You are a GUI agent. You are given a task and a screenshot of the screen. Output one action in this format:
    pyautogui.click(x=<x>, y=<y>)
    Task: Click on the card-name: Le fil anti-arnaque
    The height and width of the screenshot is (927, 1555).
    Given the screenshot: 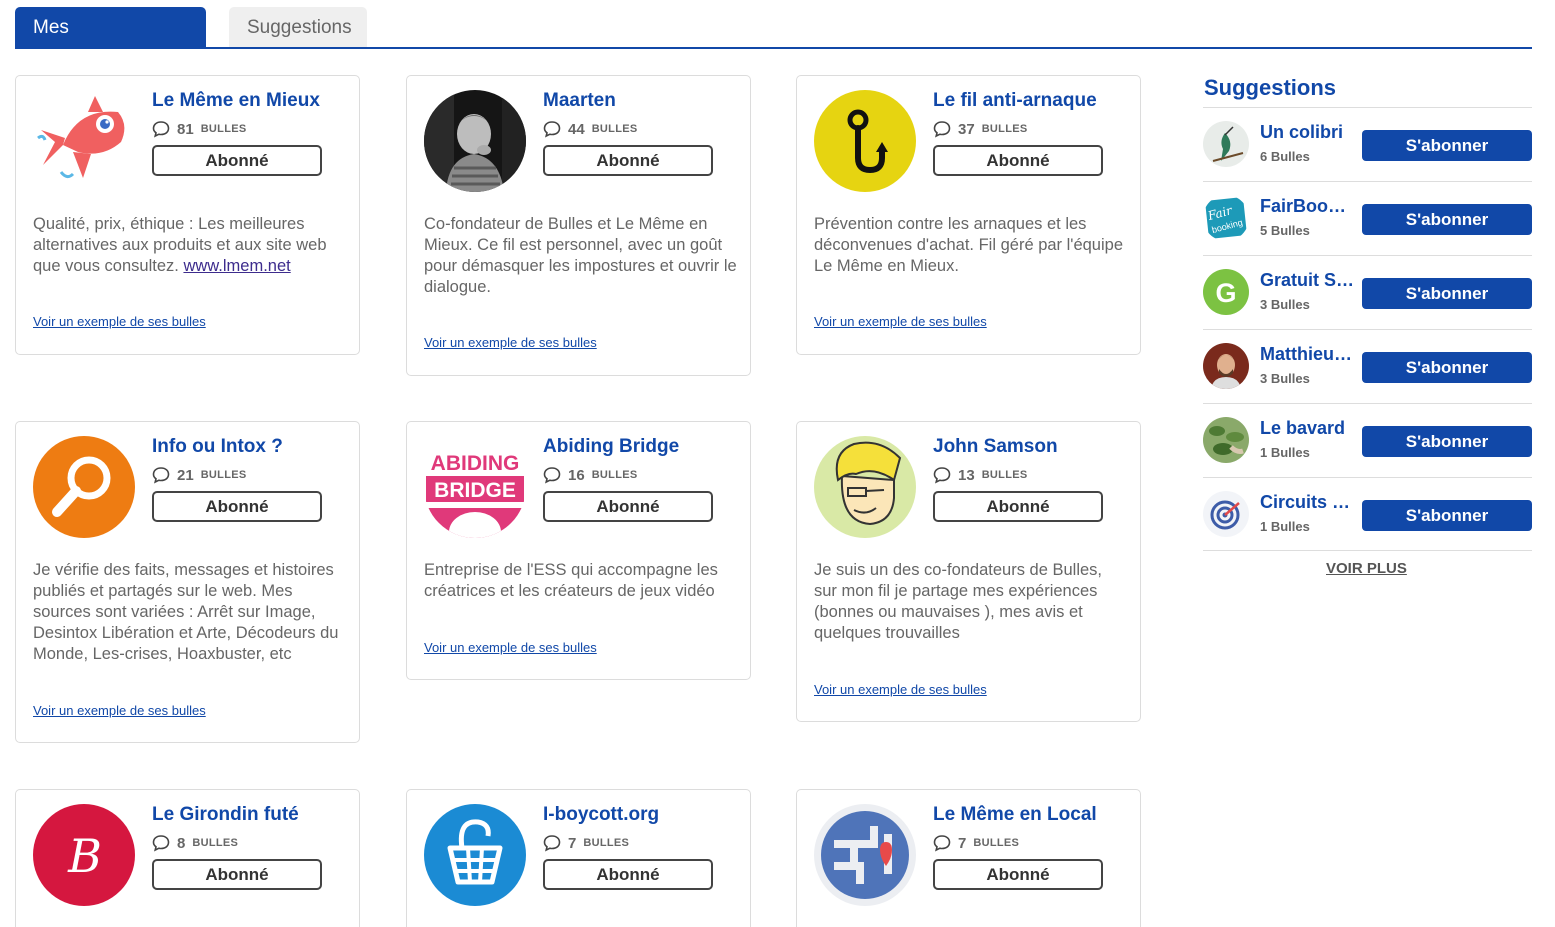 What is the action you would take?
    pyautogui.click(x=1015, y=101)
    